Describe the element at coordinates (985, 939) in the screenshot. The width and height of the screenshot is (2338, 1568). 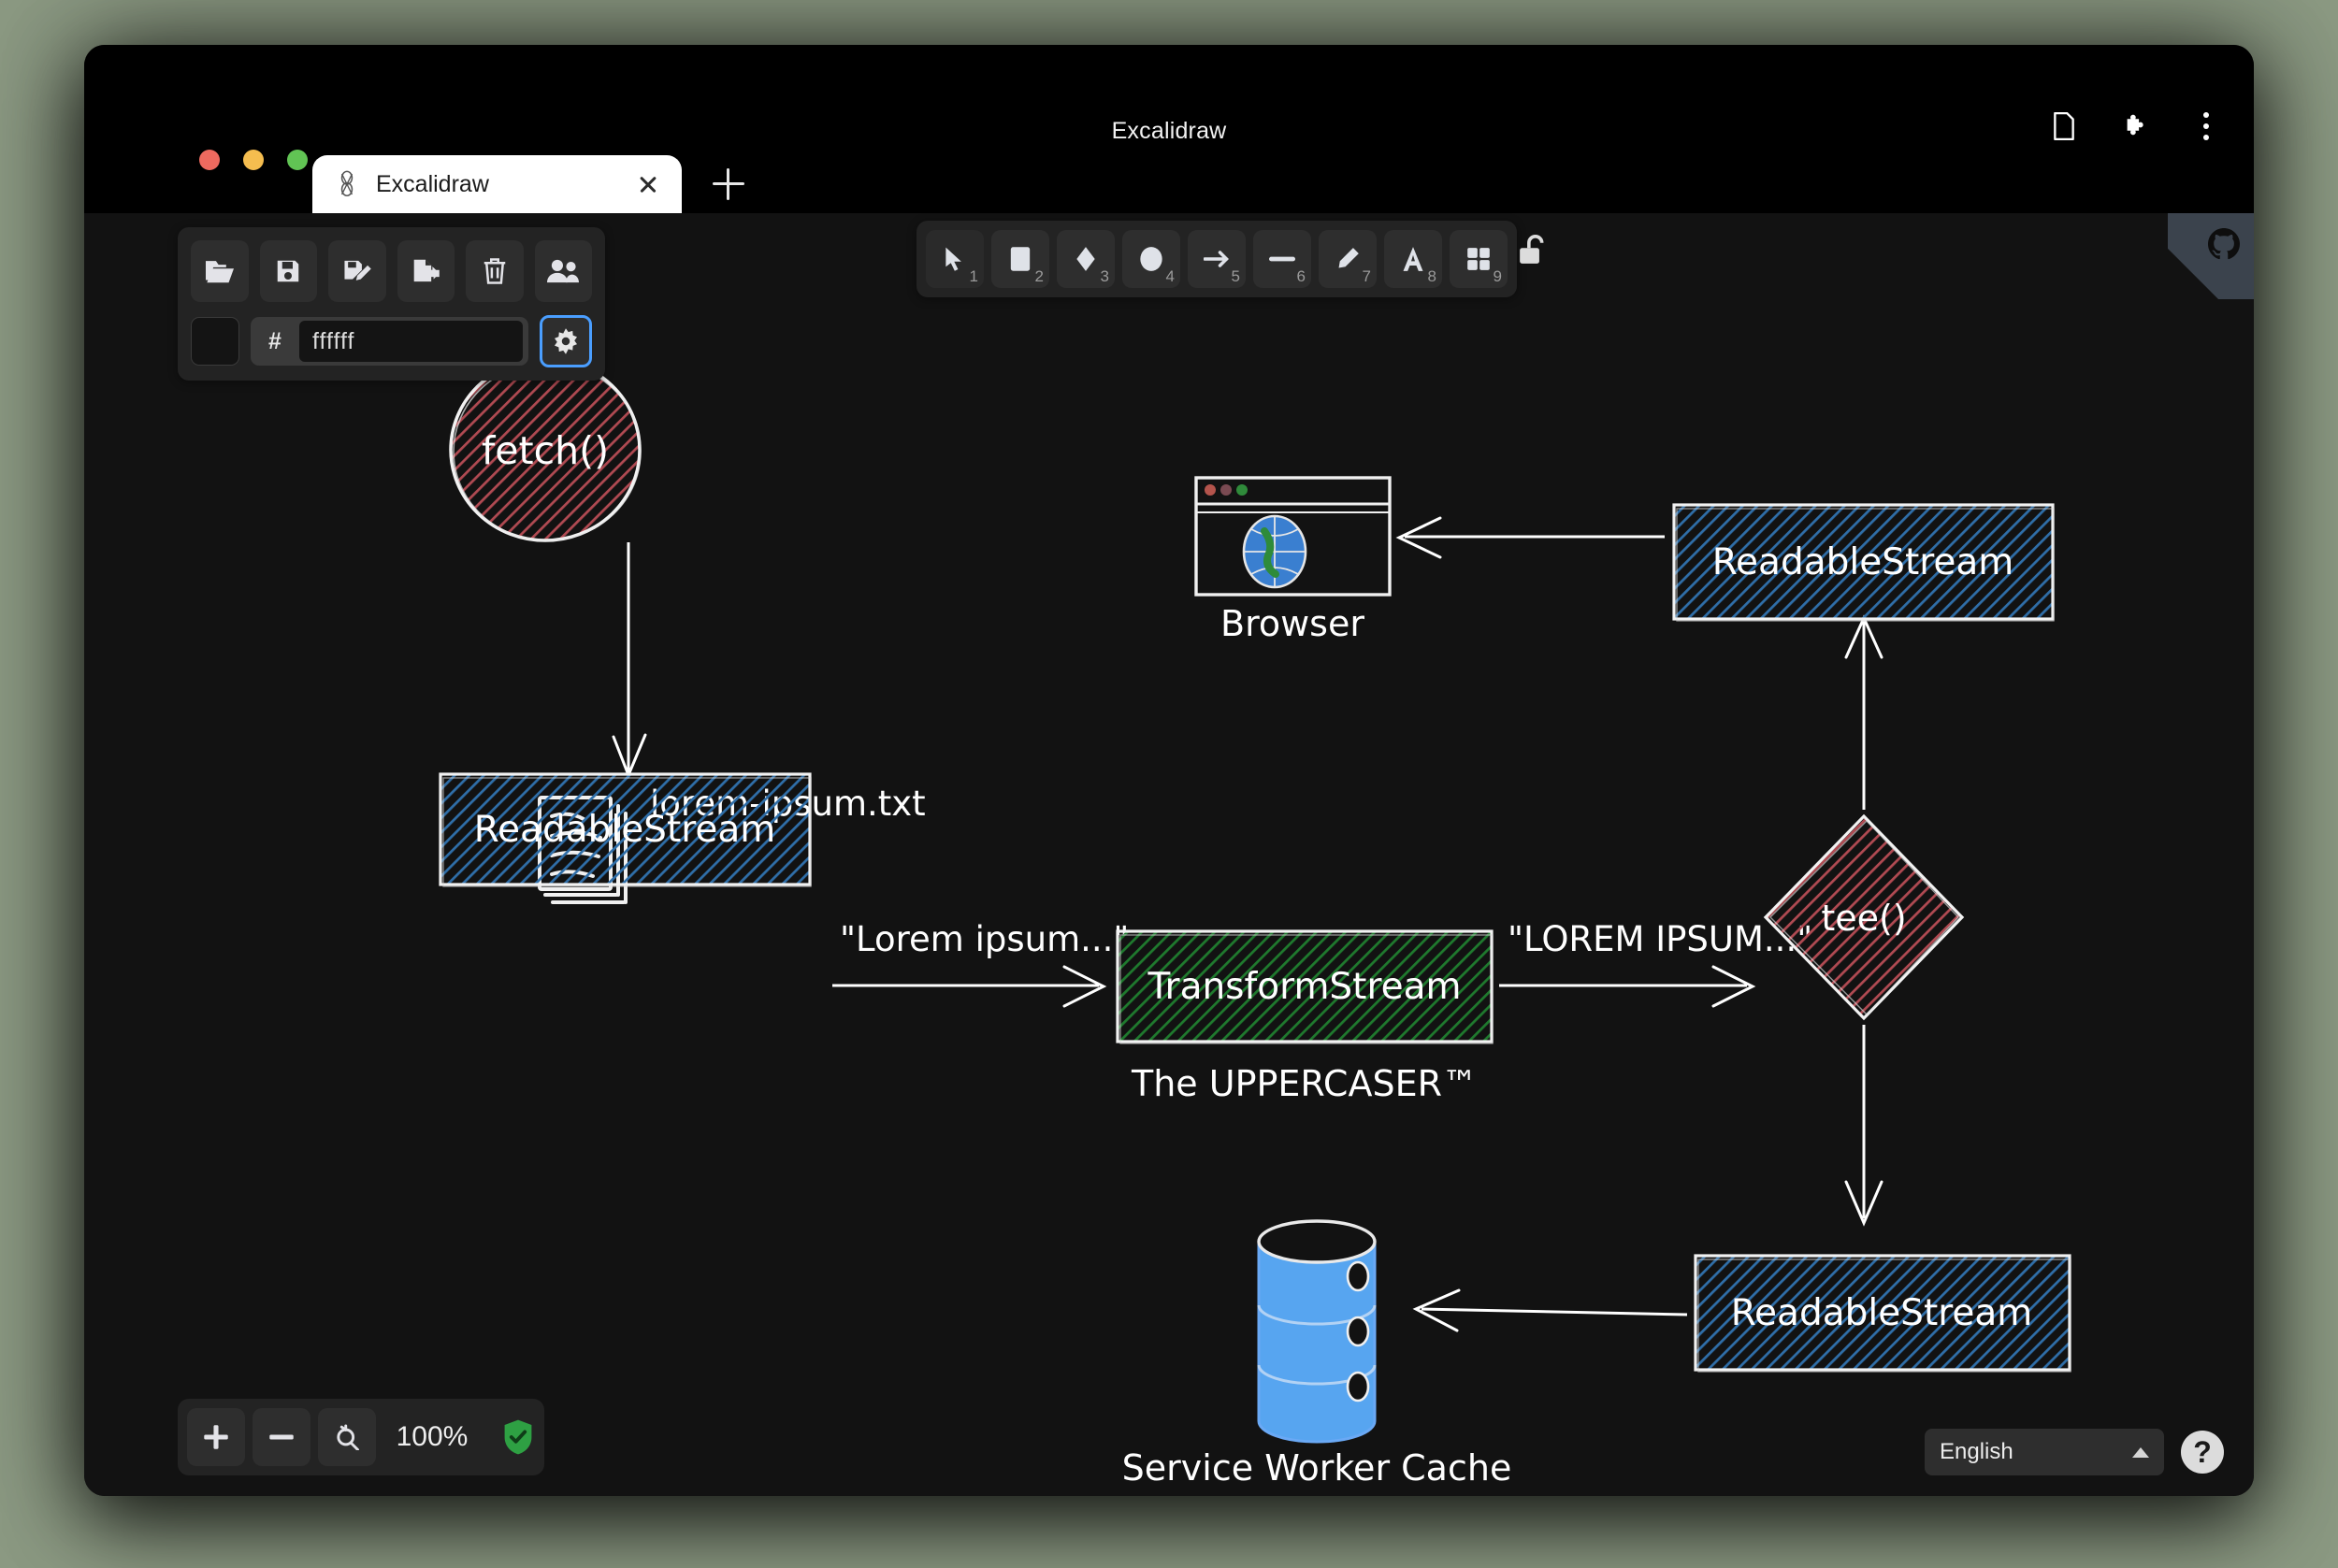
I see `edge-label-lower: "Lorem ipsum..."` at that location.